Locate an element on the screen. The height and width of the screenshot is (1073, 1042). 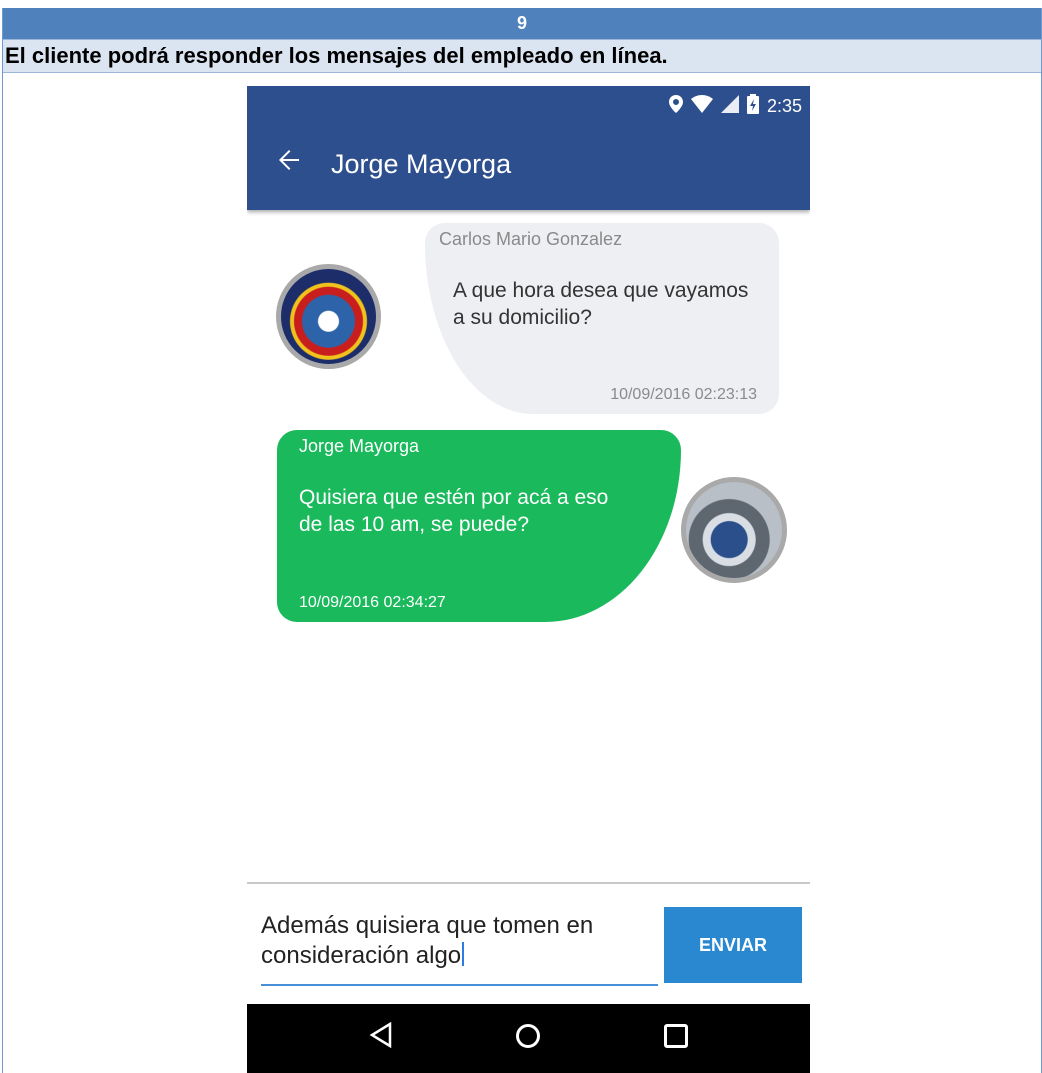
signal-icon is located at coordinates (729, 106).